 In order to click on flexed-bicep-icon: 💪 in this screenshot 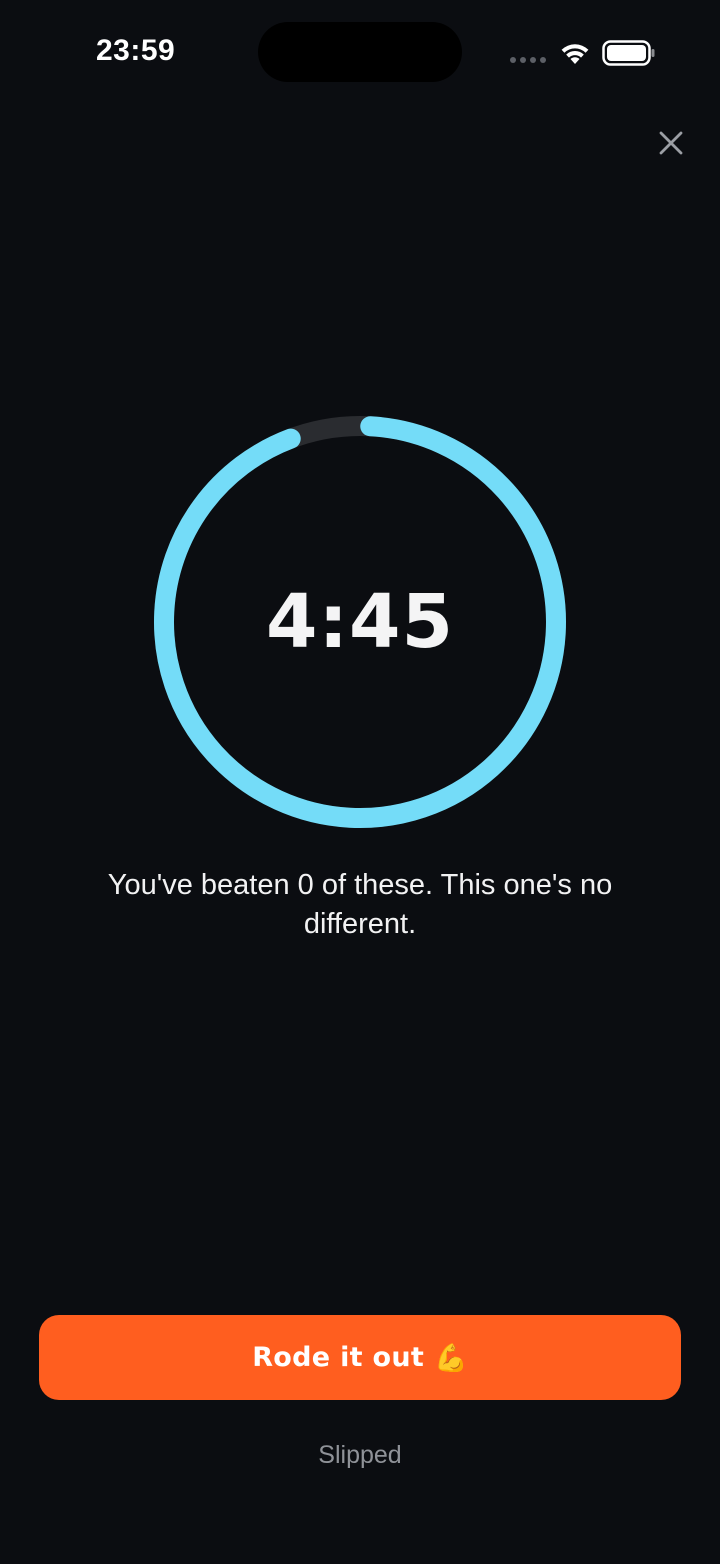, I will do `click(451, 1357)`.